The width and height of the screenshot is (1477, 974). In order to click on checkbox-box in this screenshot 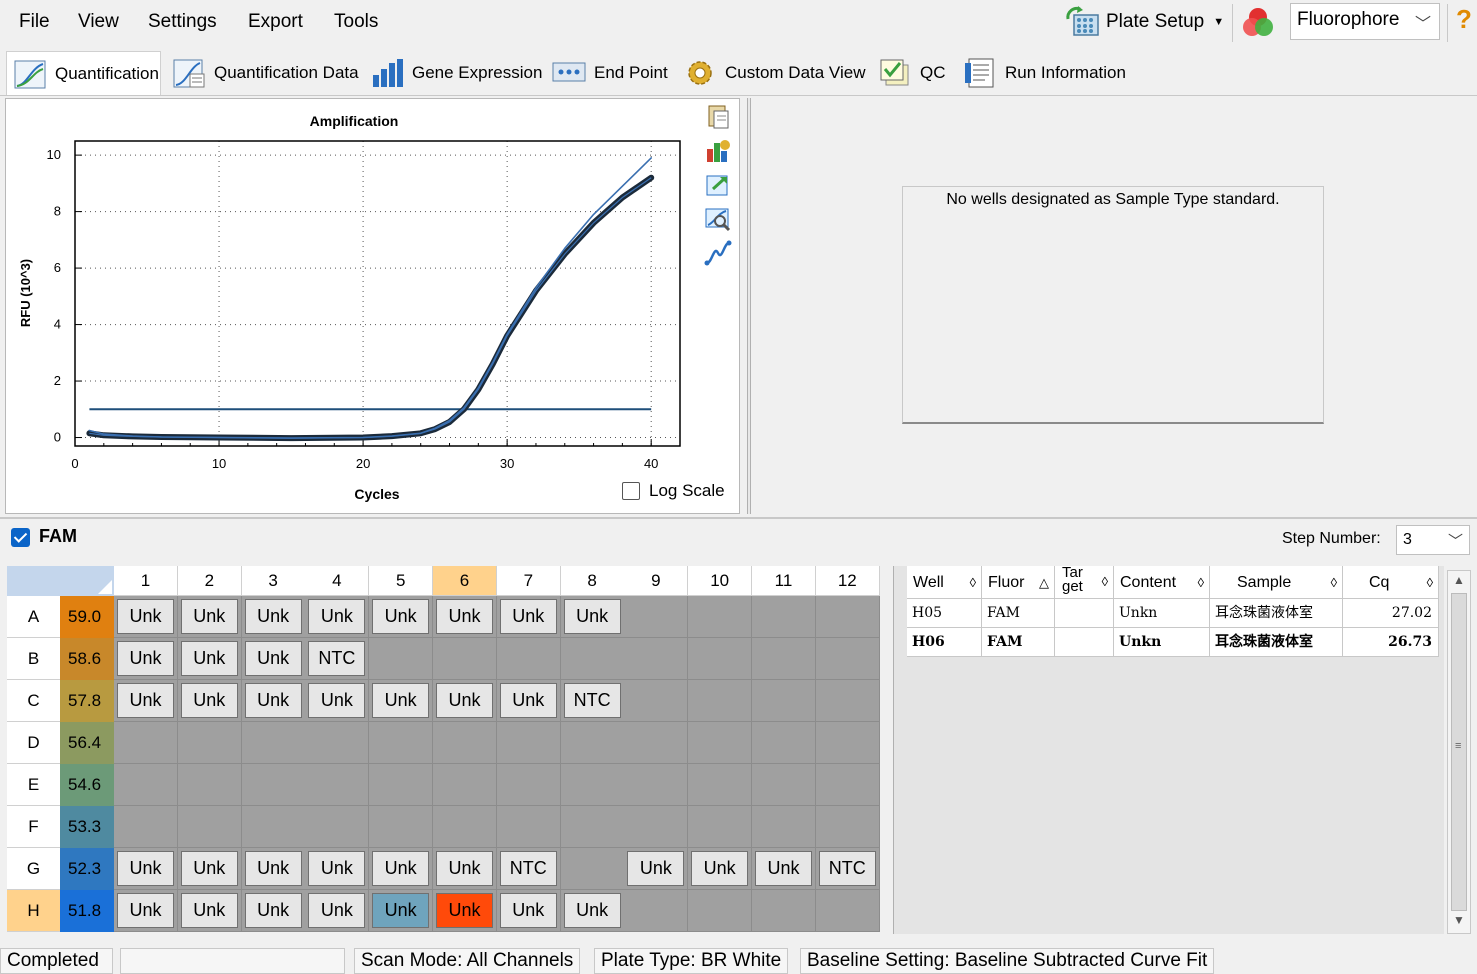, I will do `click(631, 491)`.